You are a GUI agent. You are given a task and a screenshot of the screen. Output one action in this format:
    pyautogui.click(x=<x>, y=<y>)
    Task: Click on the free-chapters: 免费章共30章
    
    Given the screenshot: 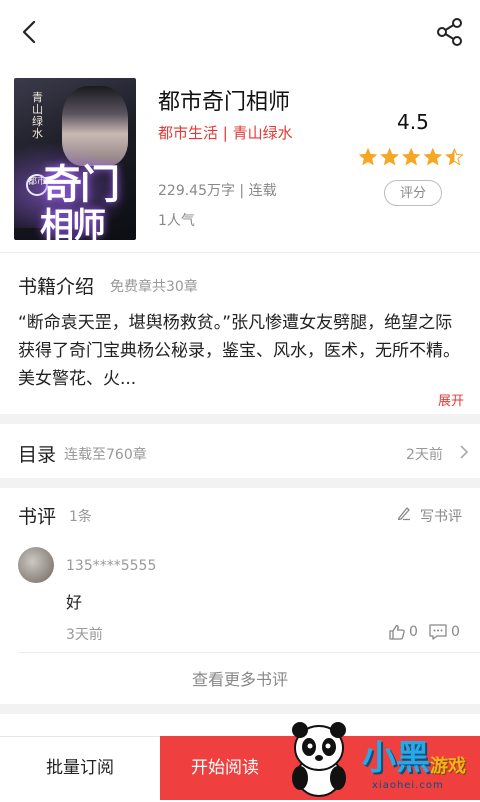 What is the action you would take?
    pyautogui.click(x=154, y=287)
    